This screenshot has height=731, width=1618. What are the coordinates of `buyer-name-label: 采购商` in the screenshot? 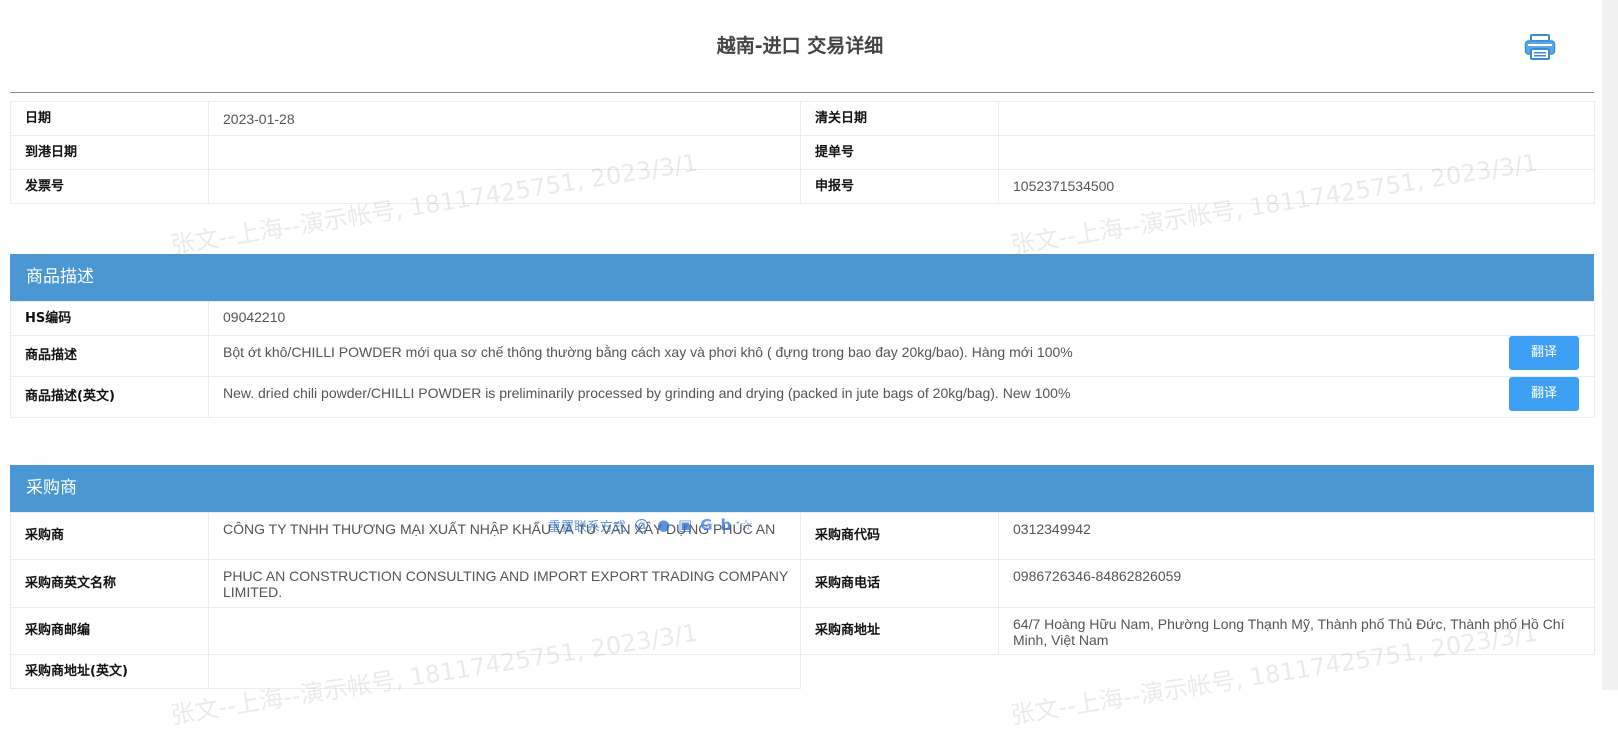 It's located at (109, 536).